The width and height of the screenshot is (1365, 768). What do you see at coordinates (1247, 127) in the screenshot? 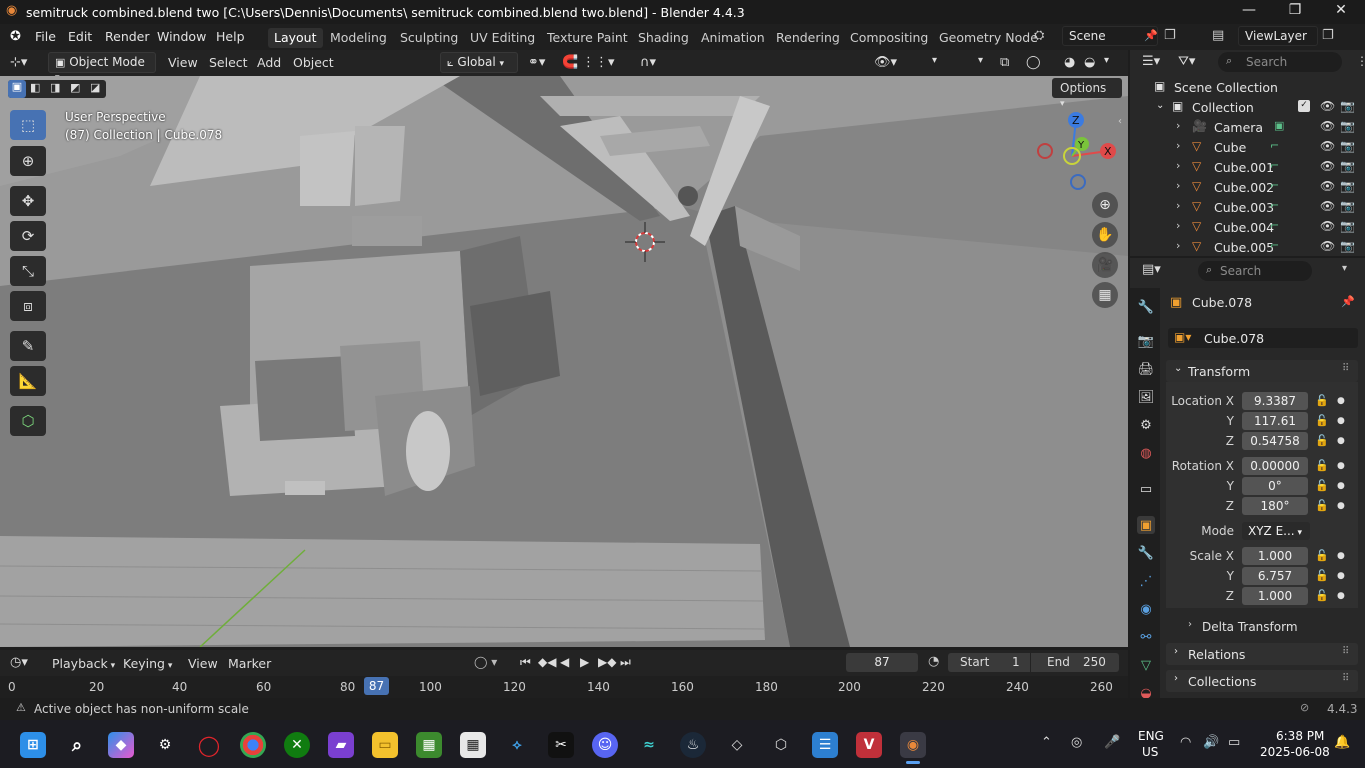
I see `outliner-row-object: › 🎥 Camera ▣ 👁 📷` at bounding box center [1247, 127].